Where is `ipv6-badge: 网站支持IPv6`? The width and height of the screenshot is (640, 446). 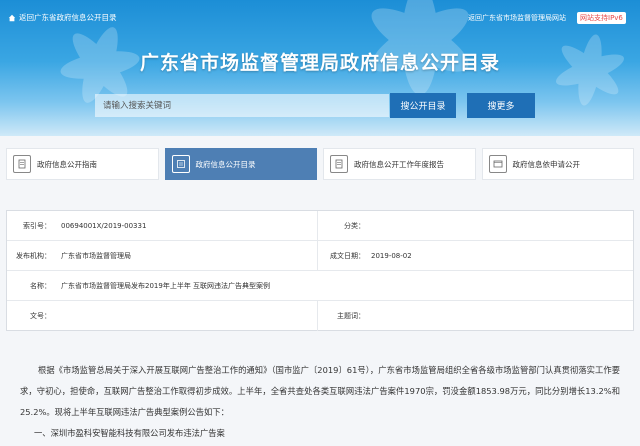 ipv6-badge: 网站支持IPv6 is located at coordinates (601, 18).